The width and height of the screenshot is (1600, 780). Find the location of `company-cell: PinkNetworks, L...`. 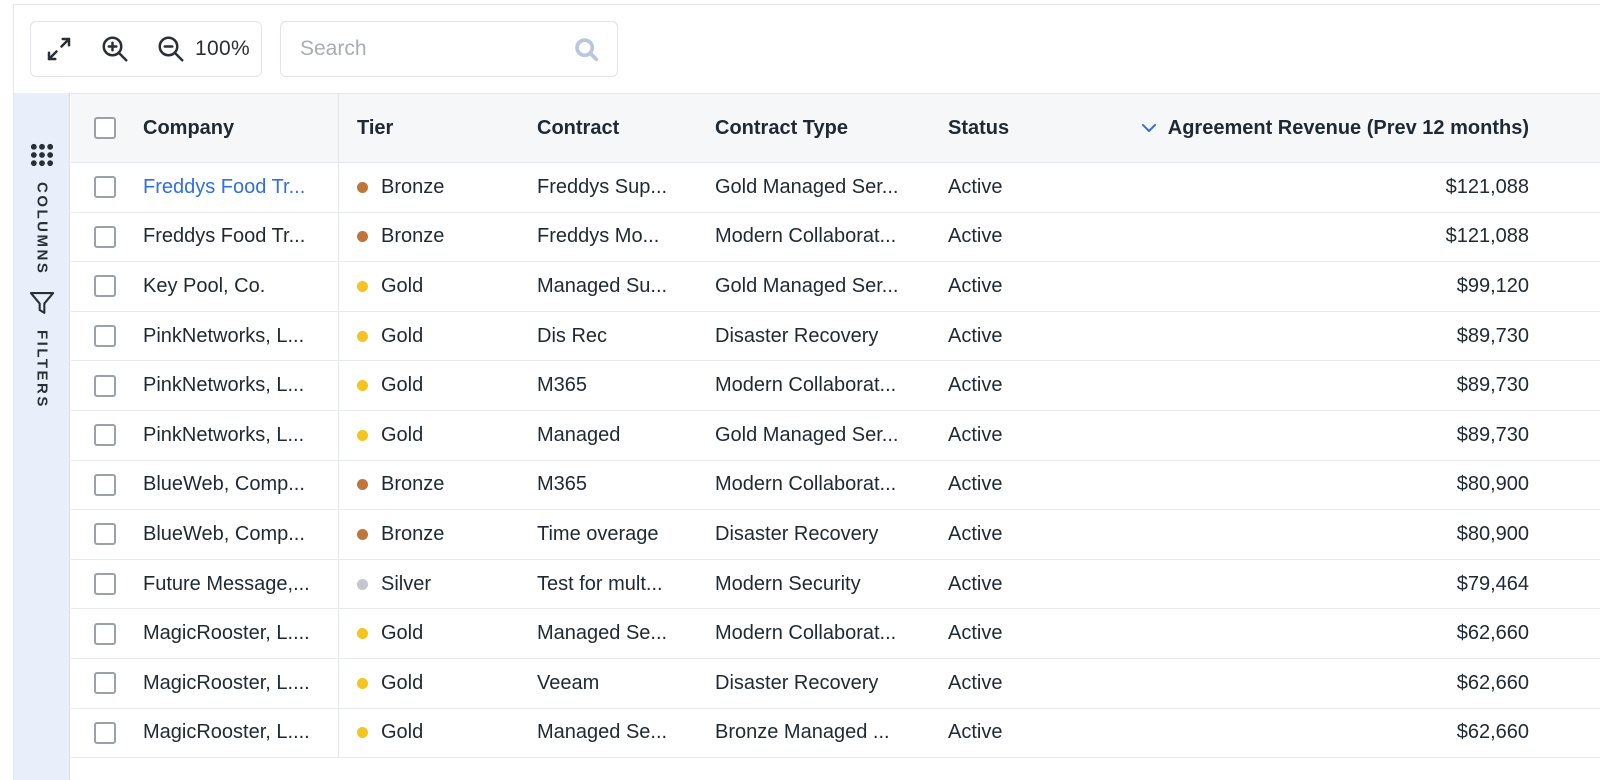

company-cell: PinkNetworks, L... is located at coordinates (241, 435).